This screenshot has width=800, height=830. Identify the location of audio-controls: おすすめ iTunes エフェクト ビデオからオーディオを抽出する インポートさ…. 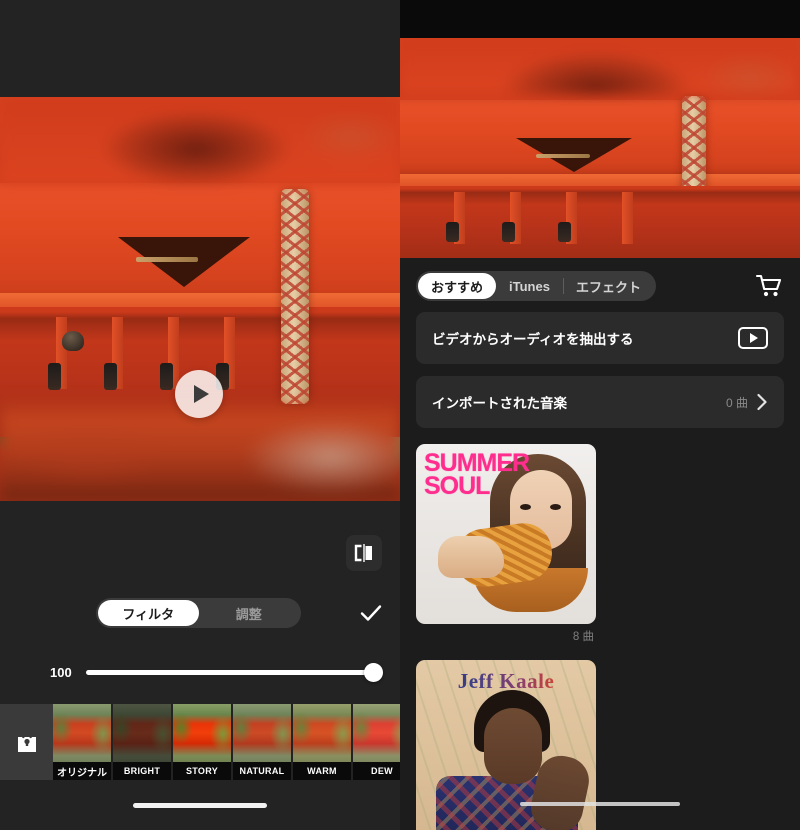
(600, 344).